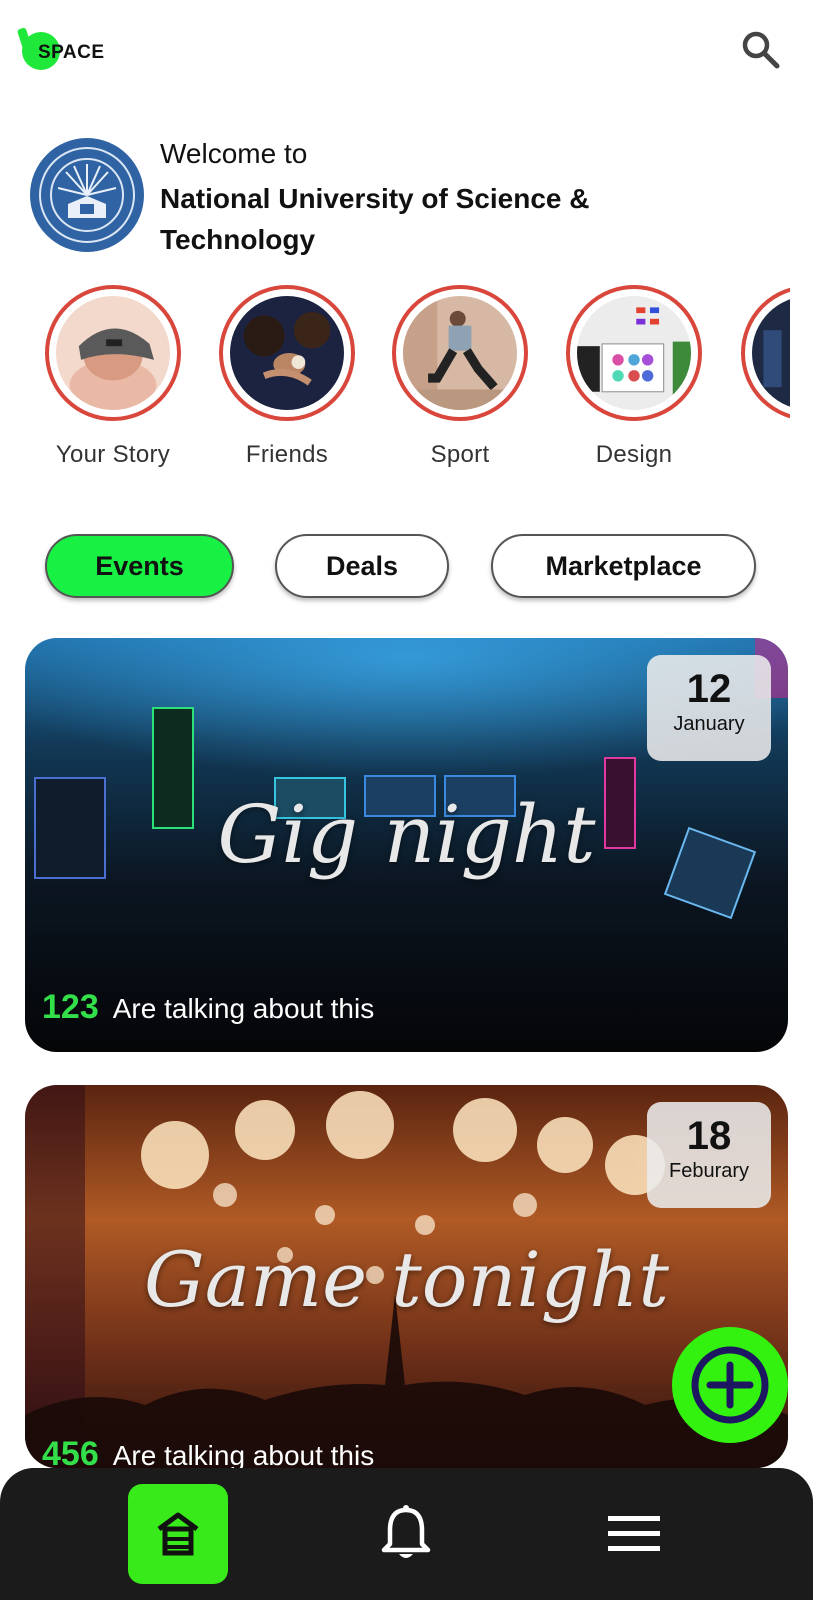 The width and height of the screenshot is (813, 1600). I want to click on event-date-day: 12, so click(709, 689).